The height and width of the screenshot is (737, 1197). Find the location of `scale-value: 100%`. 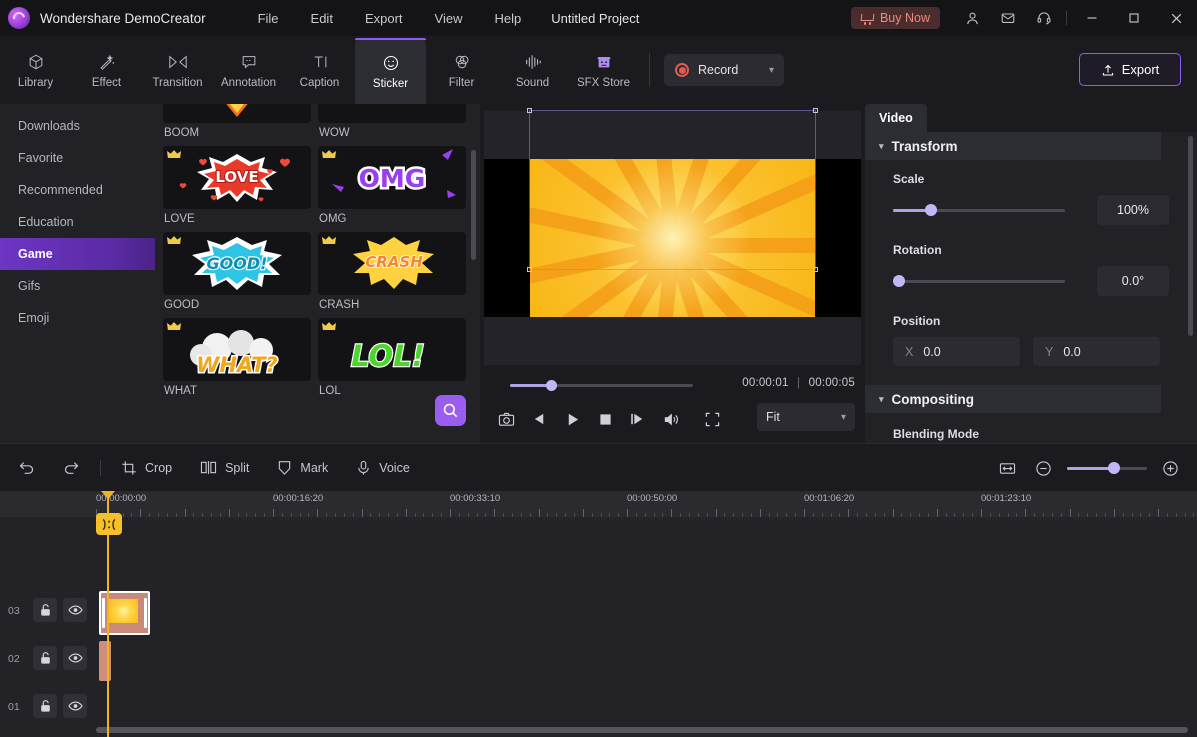

scale-value: 100% is located at coordinates (1133, 210).